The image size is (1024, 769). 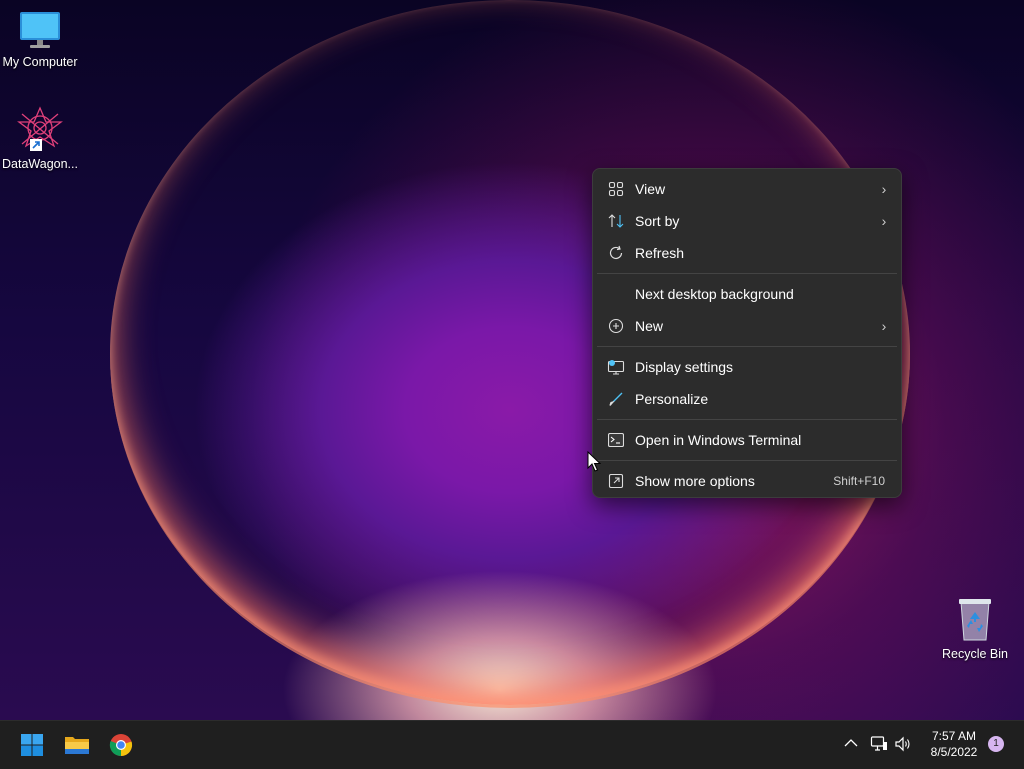 I want to click on grid-view-icon, so click(x=616, y=189).